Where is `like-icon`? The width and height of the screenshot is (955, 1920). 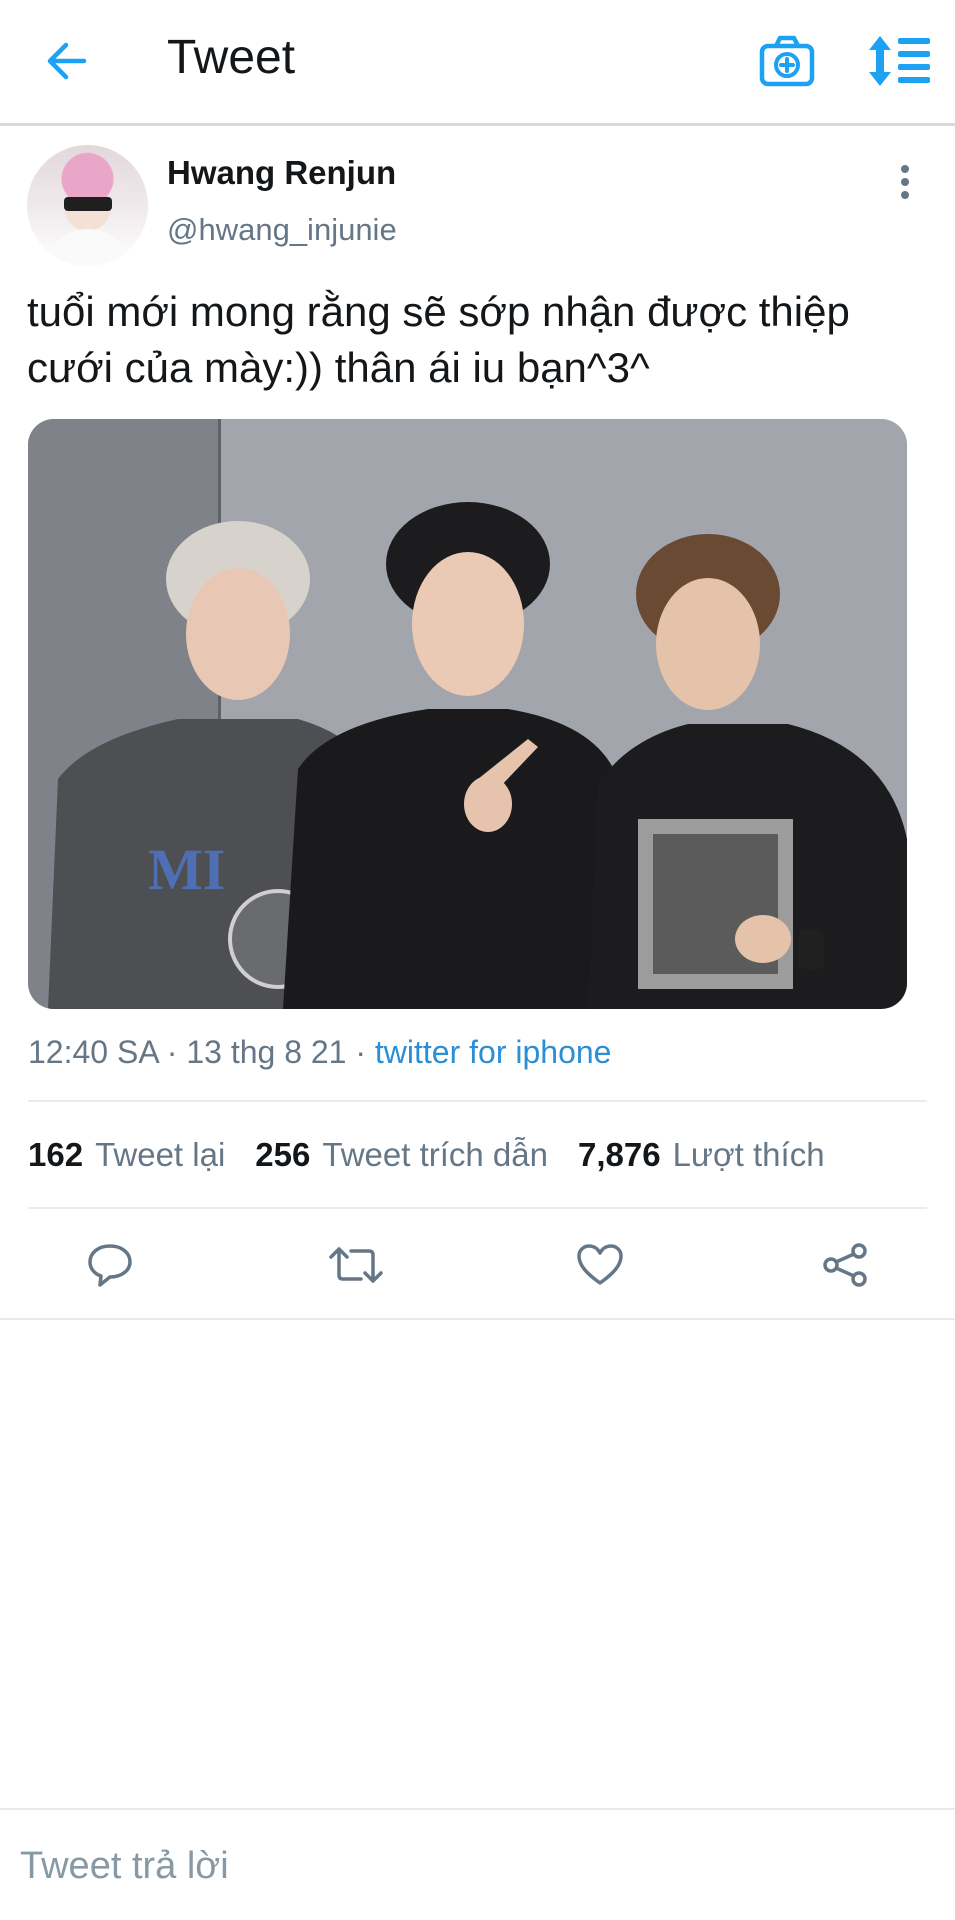 like-icon is located at coordinates (600, 1264).